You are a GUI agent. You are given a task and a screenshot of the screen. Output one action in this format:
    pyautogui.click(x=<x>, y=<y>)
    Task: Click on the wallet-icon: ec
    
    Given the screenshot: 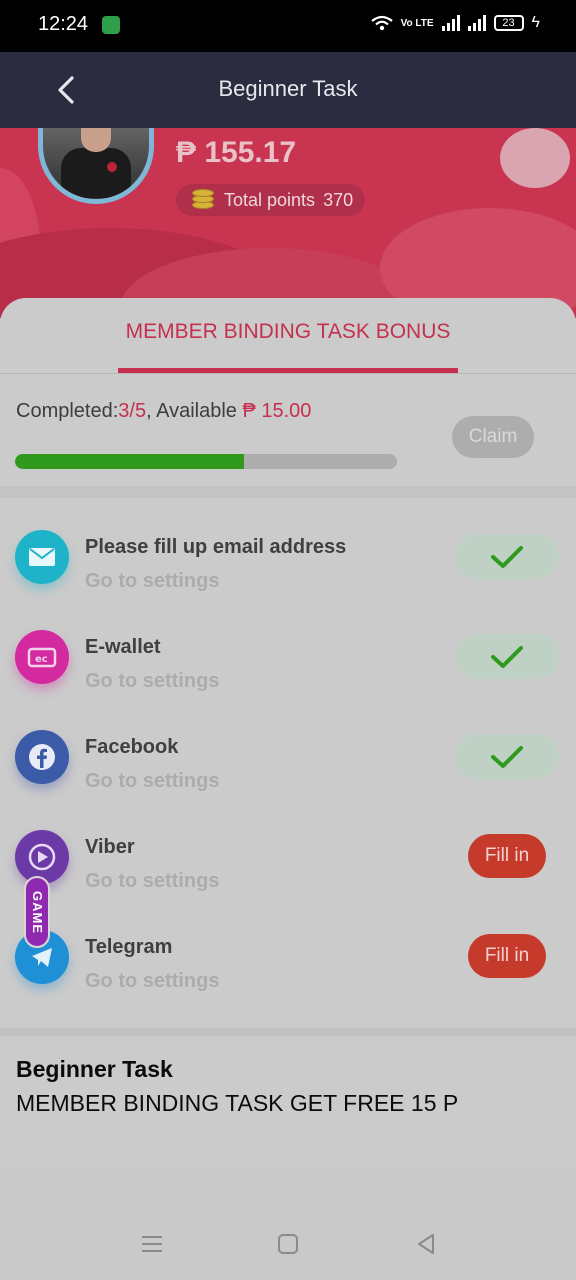 What is the action you would take?
    pyautogui.click(x=42, y=657)
    